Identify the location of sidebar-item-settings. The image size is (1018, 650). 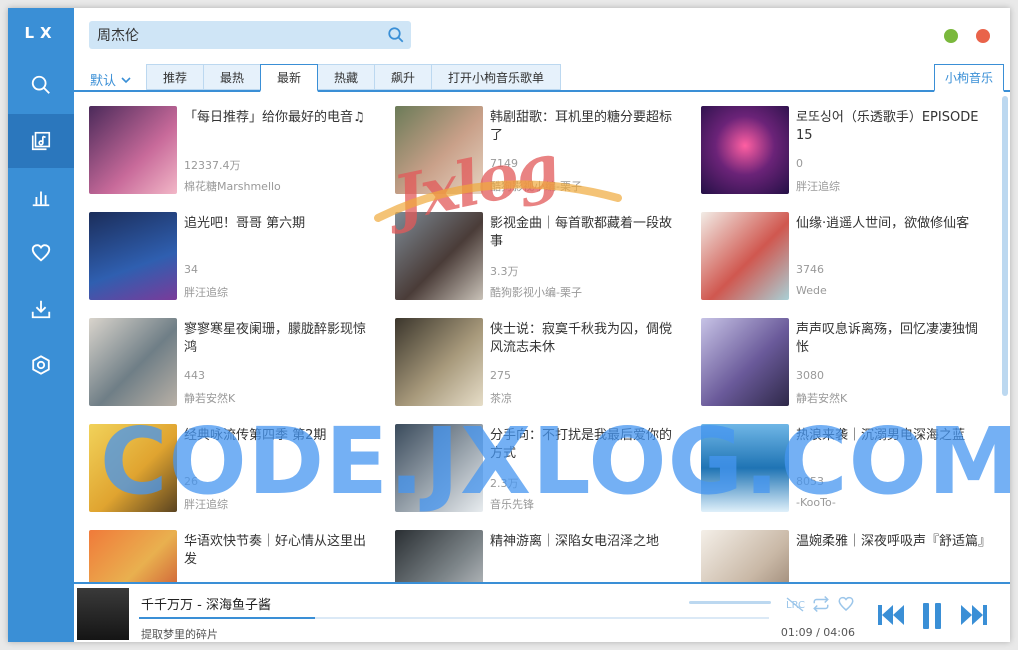
(41, 365).